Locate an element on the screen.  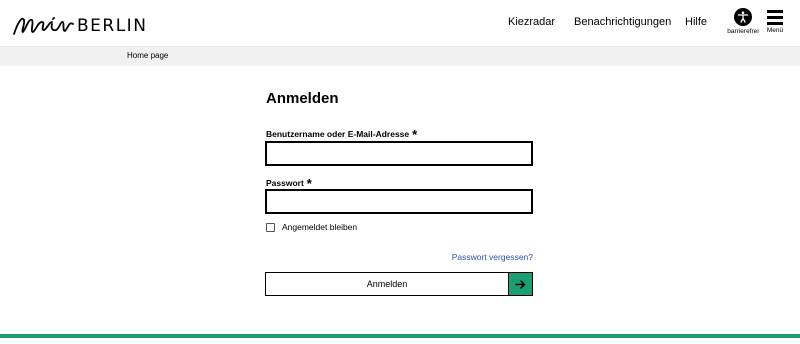
required-marker: * is located at coordinates (415, 134).